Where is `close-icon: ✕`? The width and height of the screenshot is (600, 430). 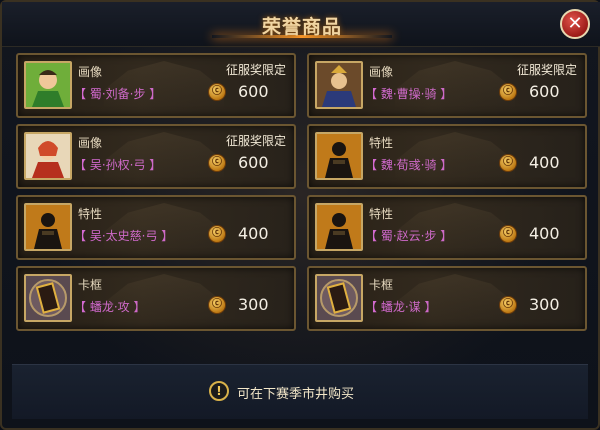
close-icon: ✕ is located at coordinates (575, 23).